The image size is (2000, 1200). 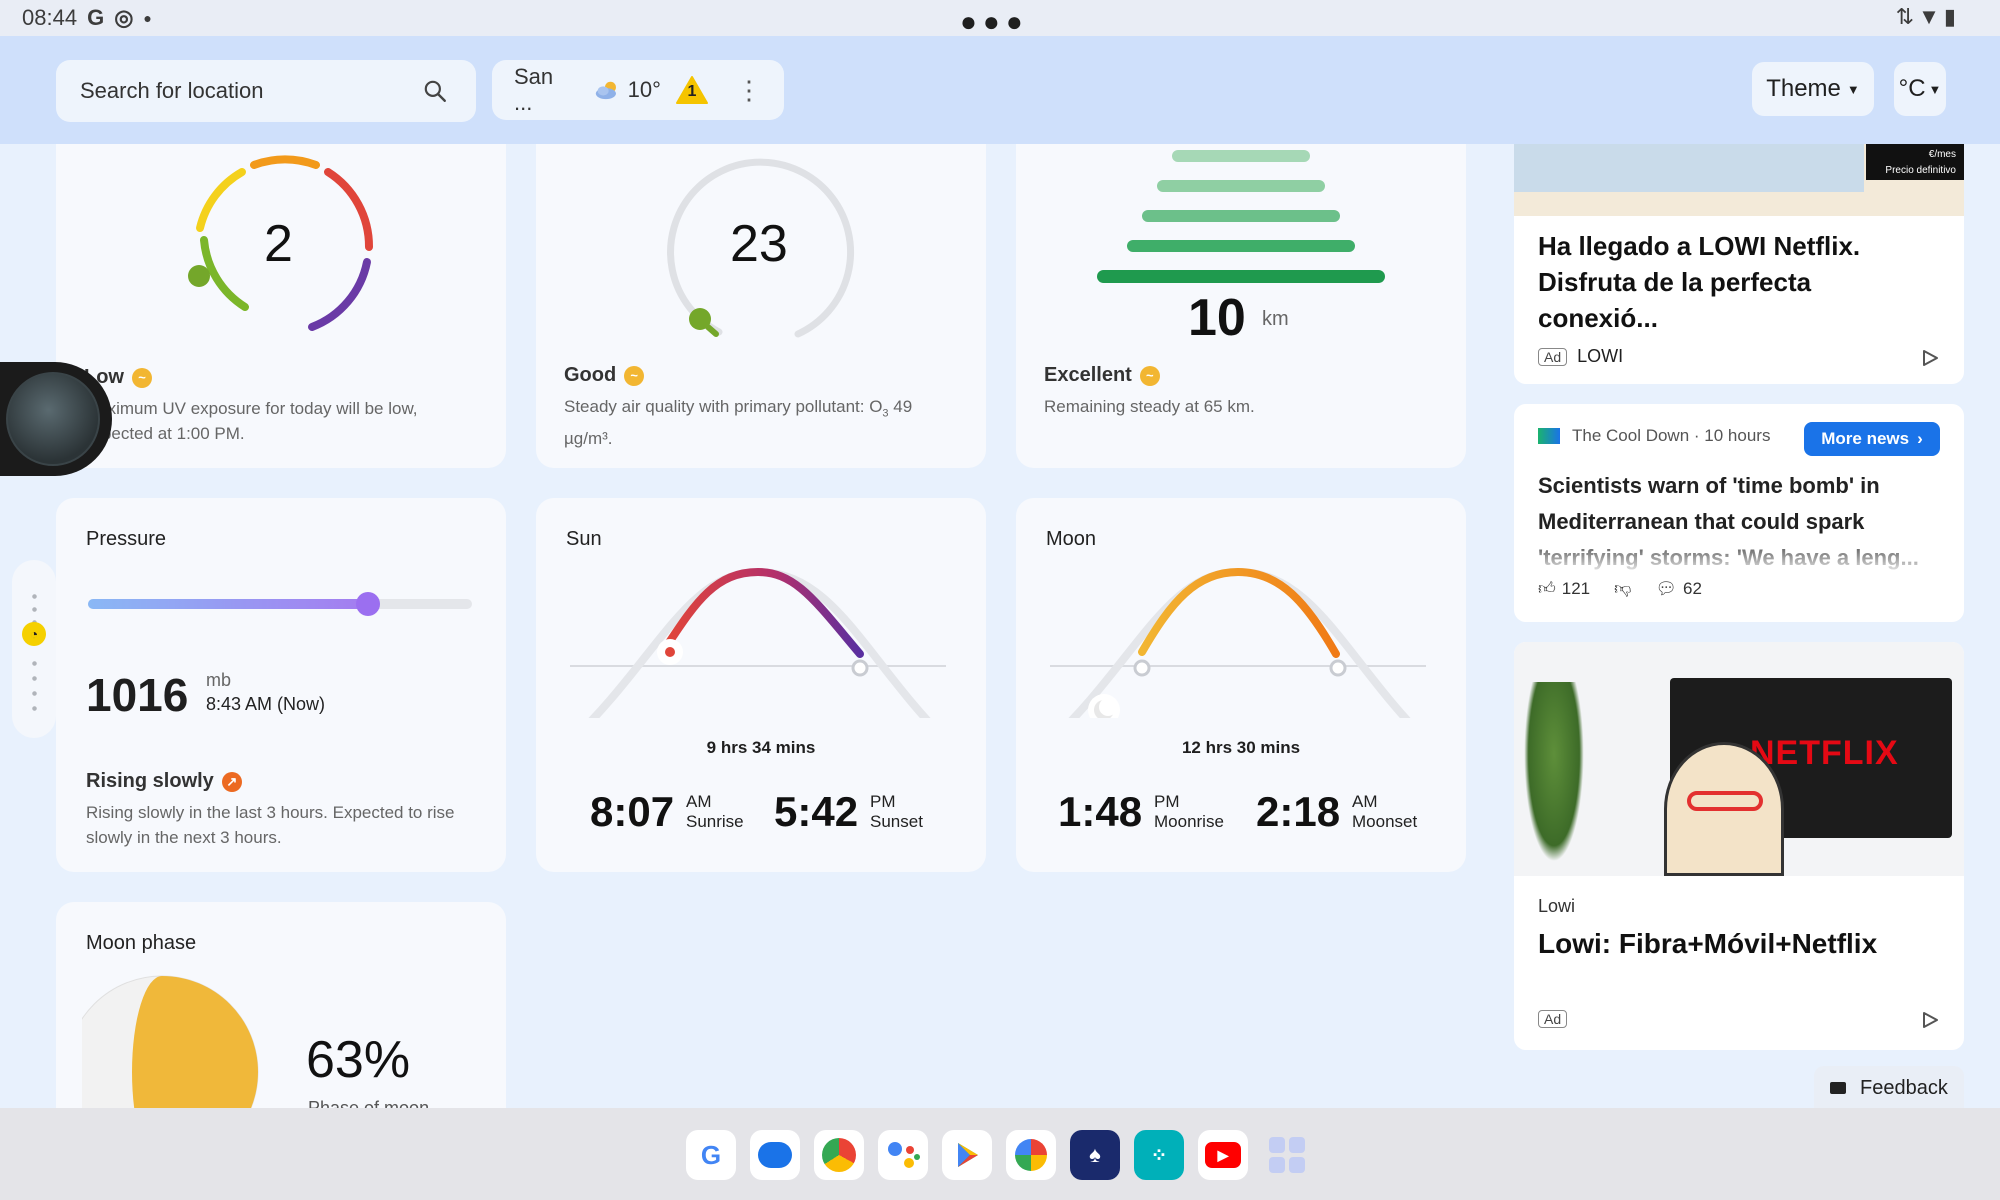 What do you see at coordinates (435, 91) in the screenshot?
I see `search-icon` at bounding box center [435, 91].